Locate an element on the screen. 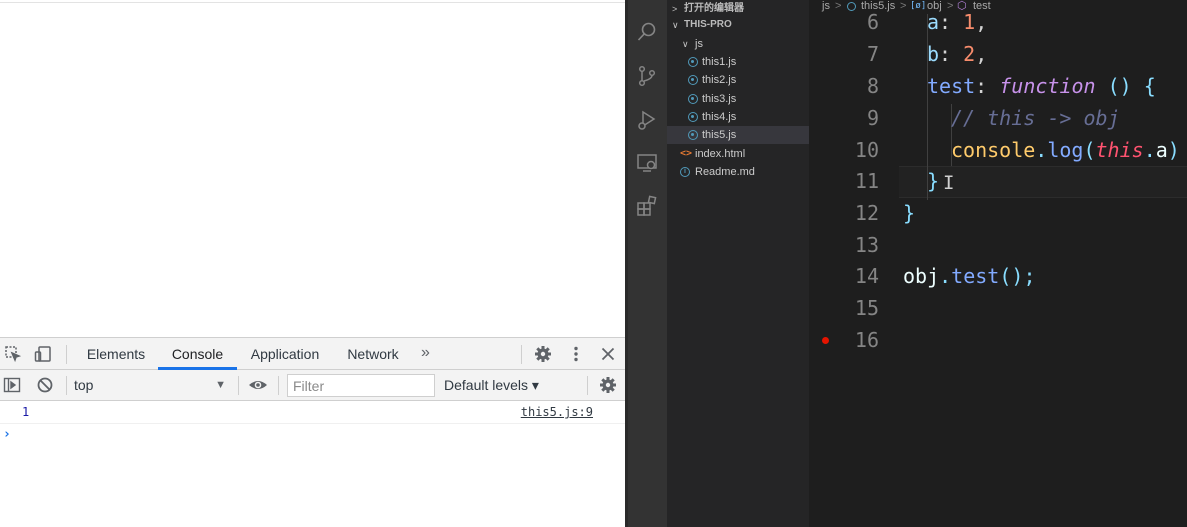  file-label: this5.js is located at coordinates (719, 135).